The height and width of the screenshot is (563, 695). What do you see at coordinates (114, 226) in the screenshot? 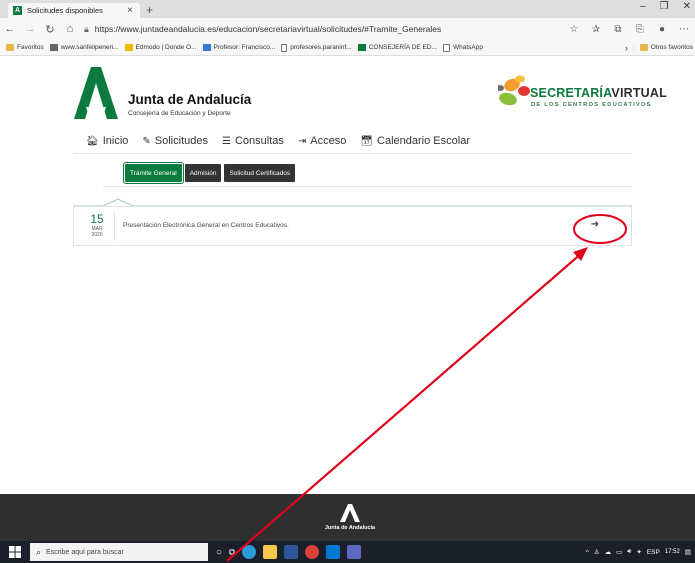
I see `date-separator` at bounding box center [114, 226].